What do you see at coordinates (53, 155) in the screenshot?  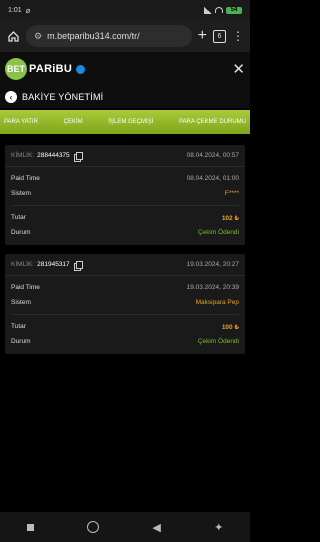 I see `kimlik-value: 288444375` at bounding box center [53, 155].